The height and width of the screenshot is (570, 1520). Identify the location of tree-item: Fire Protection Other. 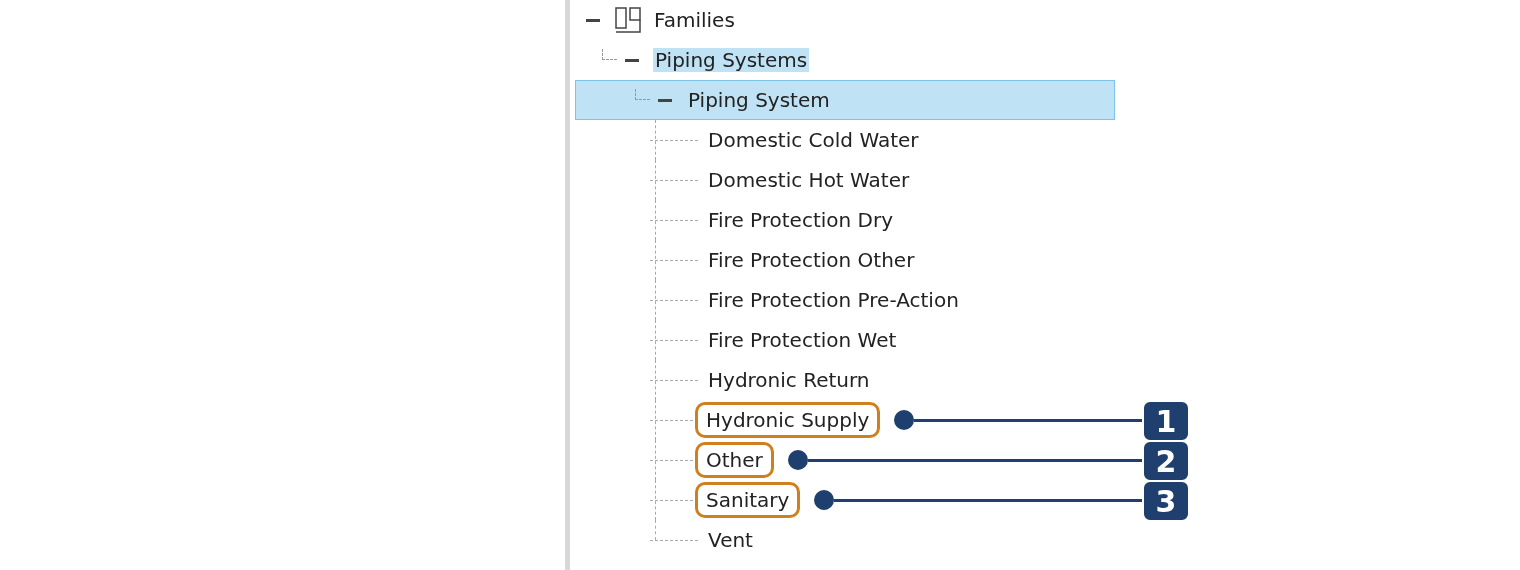
(811, 260).